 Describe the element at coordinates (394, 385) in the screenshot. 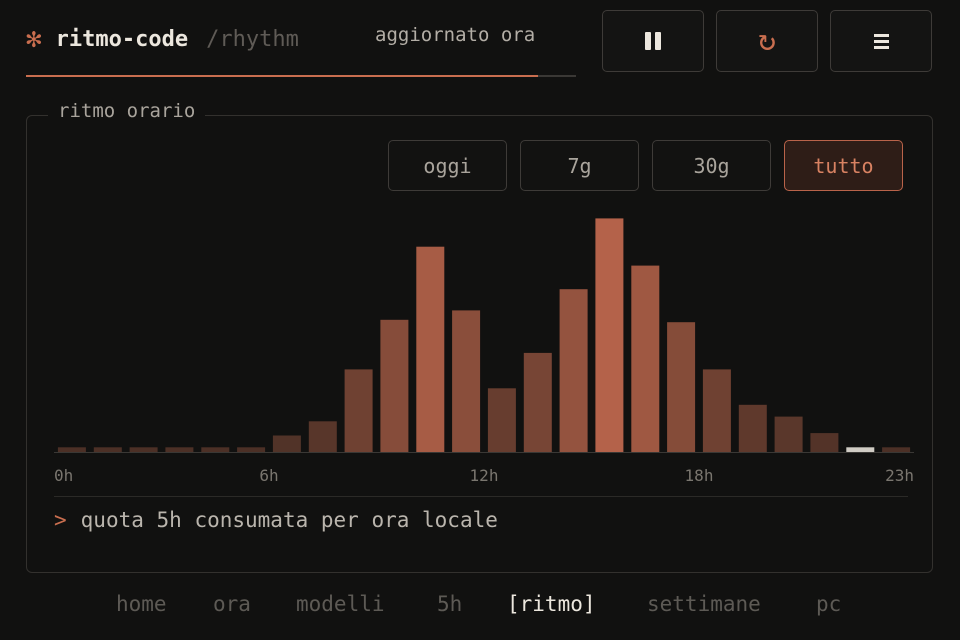

I see `bar-9h` at that location.